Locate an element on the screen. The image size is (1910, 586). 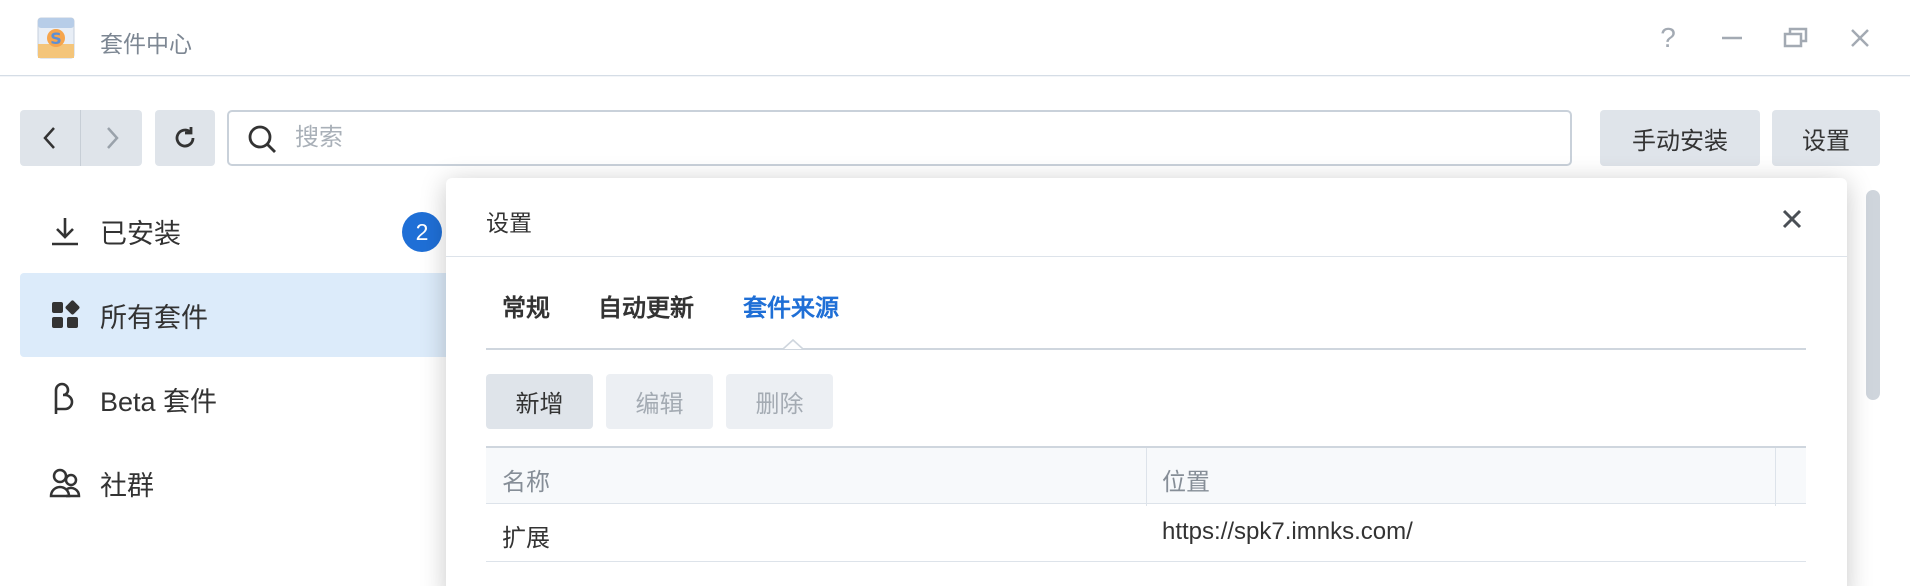
history-nav is located at coordinates (81, 138).